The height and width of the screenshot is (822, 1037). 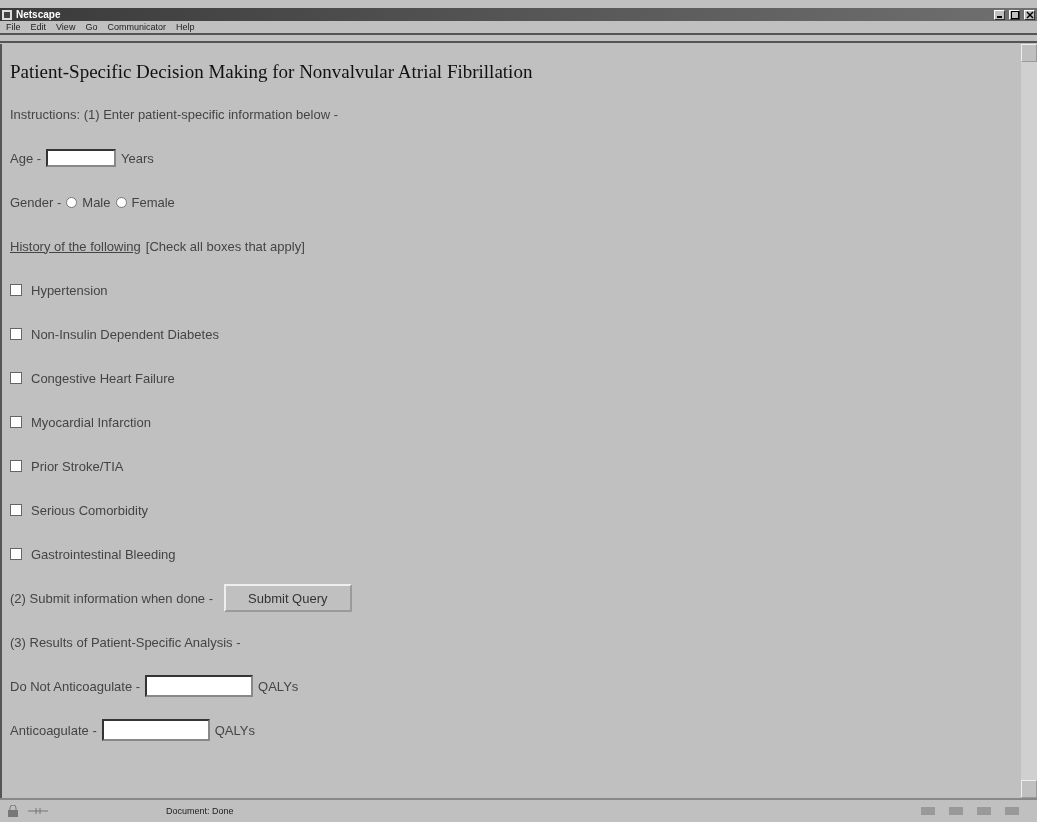 I want to click on menu-item: Edit, so click(x=38, y=27).